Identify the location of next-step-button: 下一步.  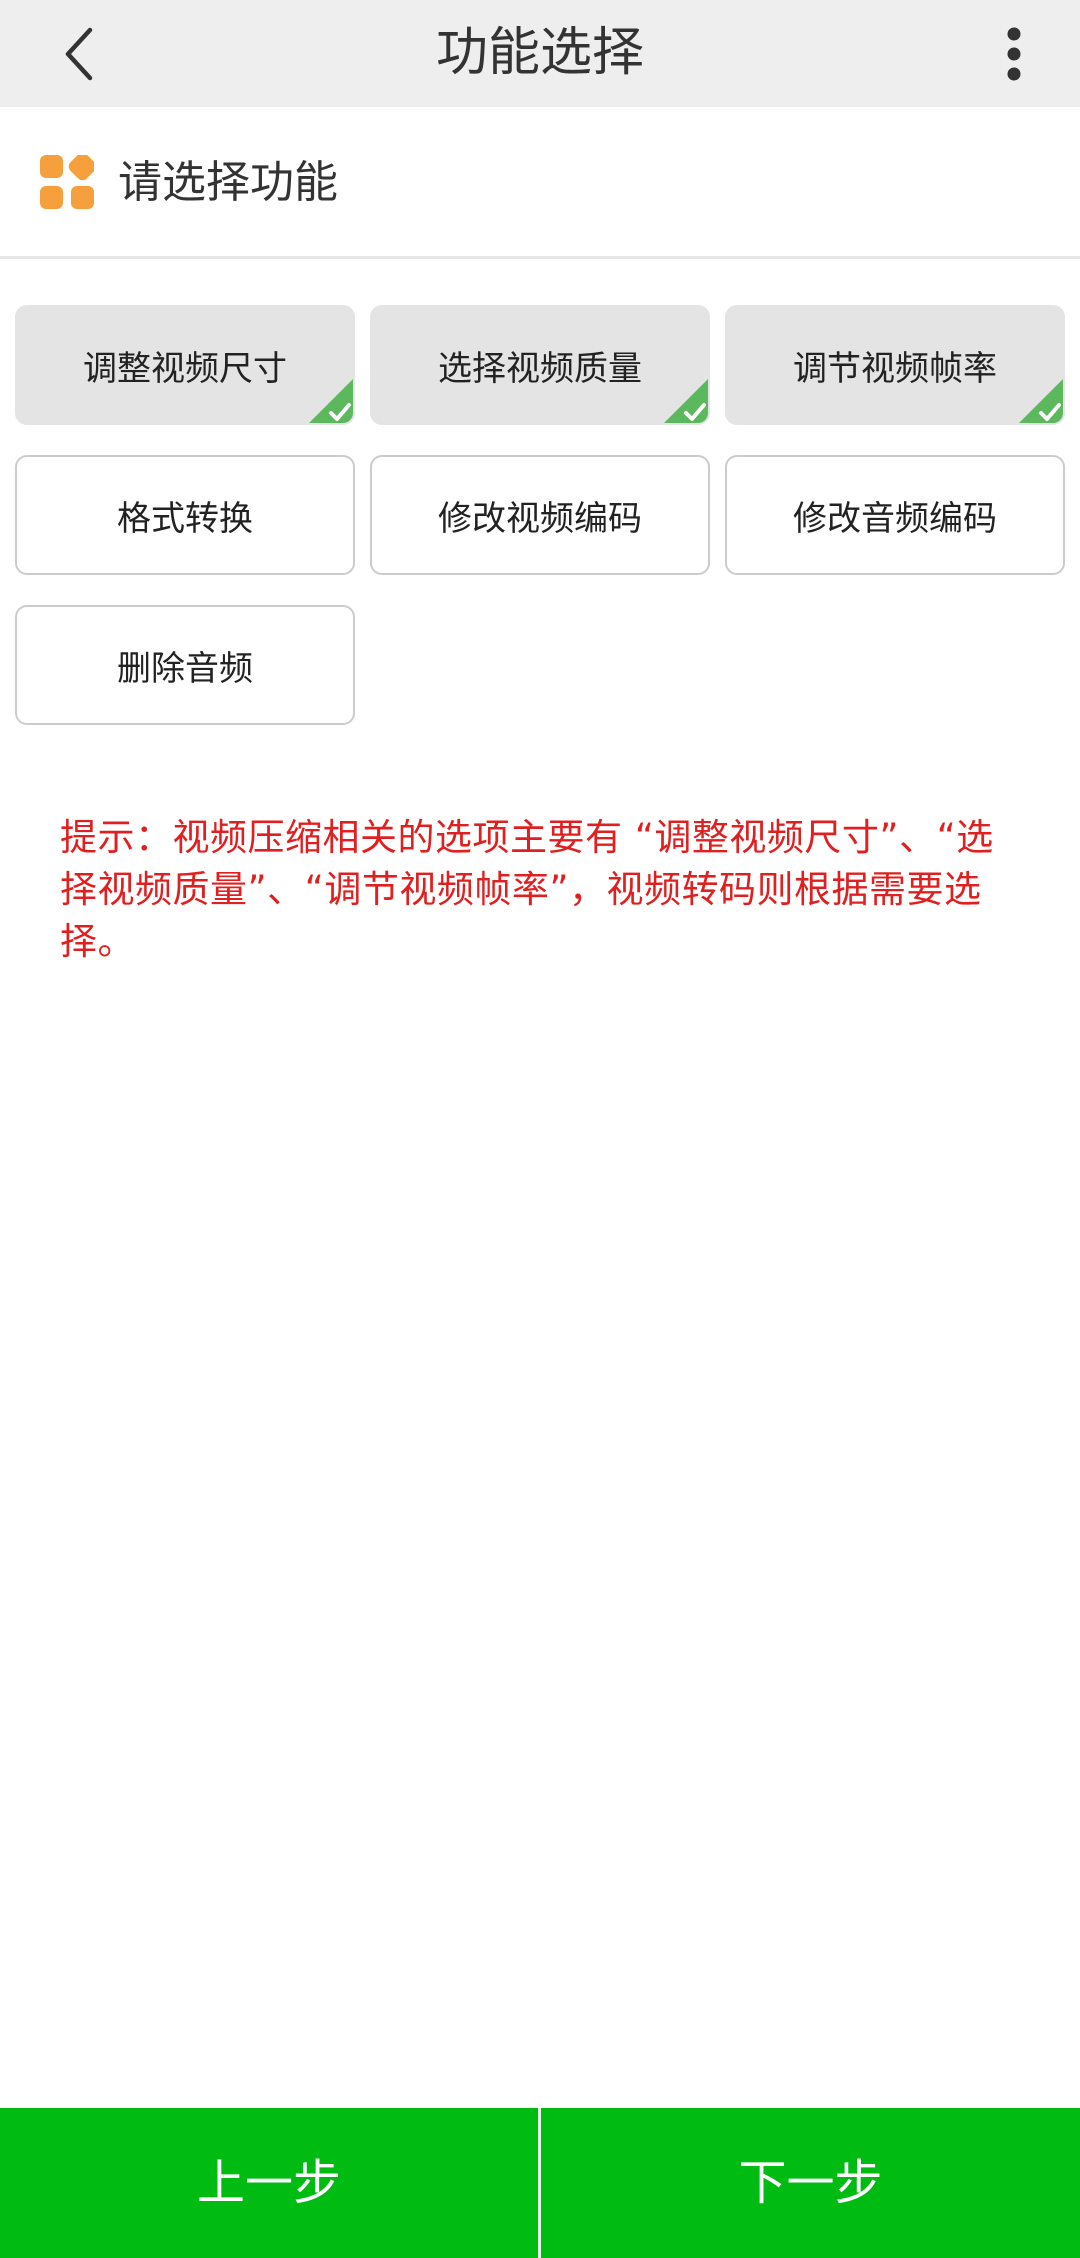
(810, 2183).